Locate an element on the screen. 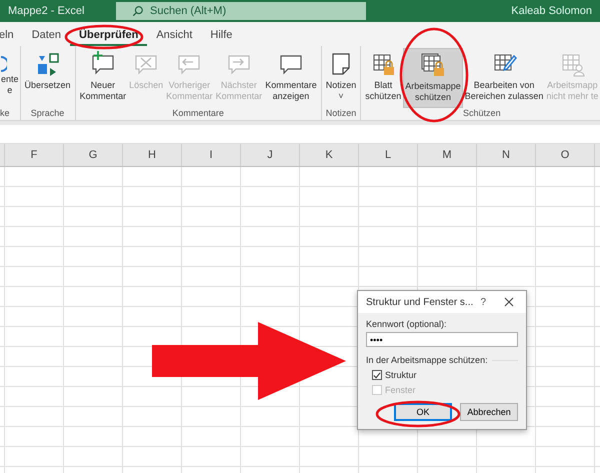 The height and width of the screenshot is (473, 600). ribbon-button: Blatt schützen is located at coordinates (383, 78).